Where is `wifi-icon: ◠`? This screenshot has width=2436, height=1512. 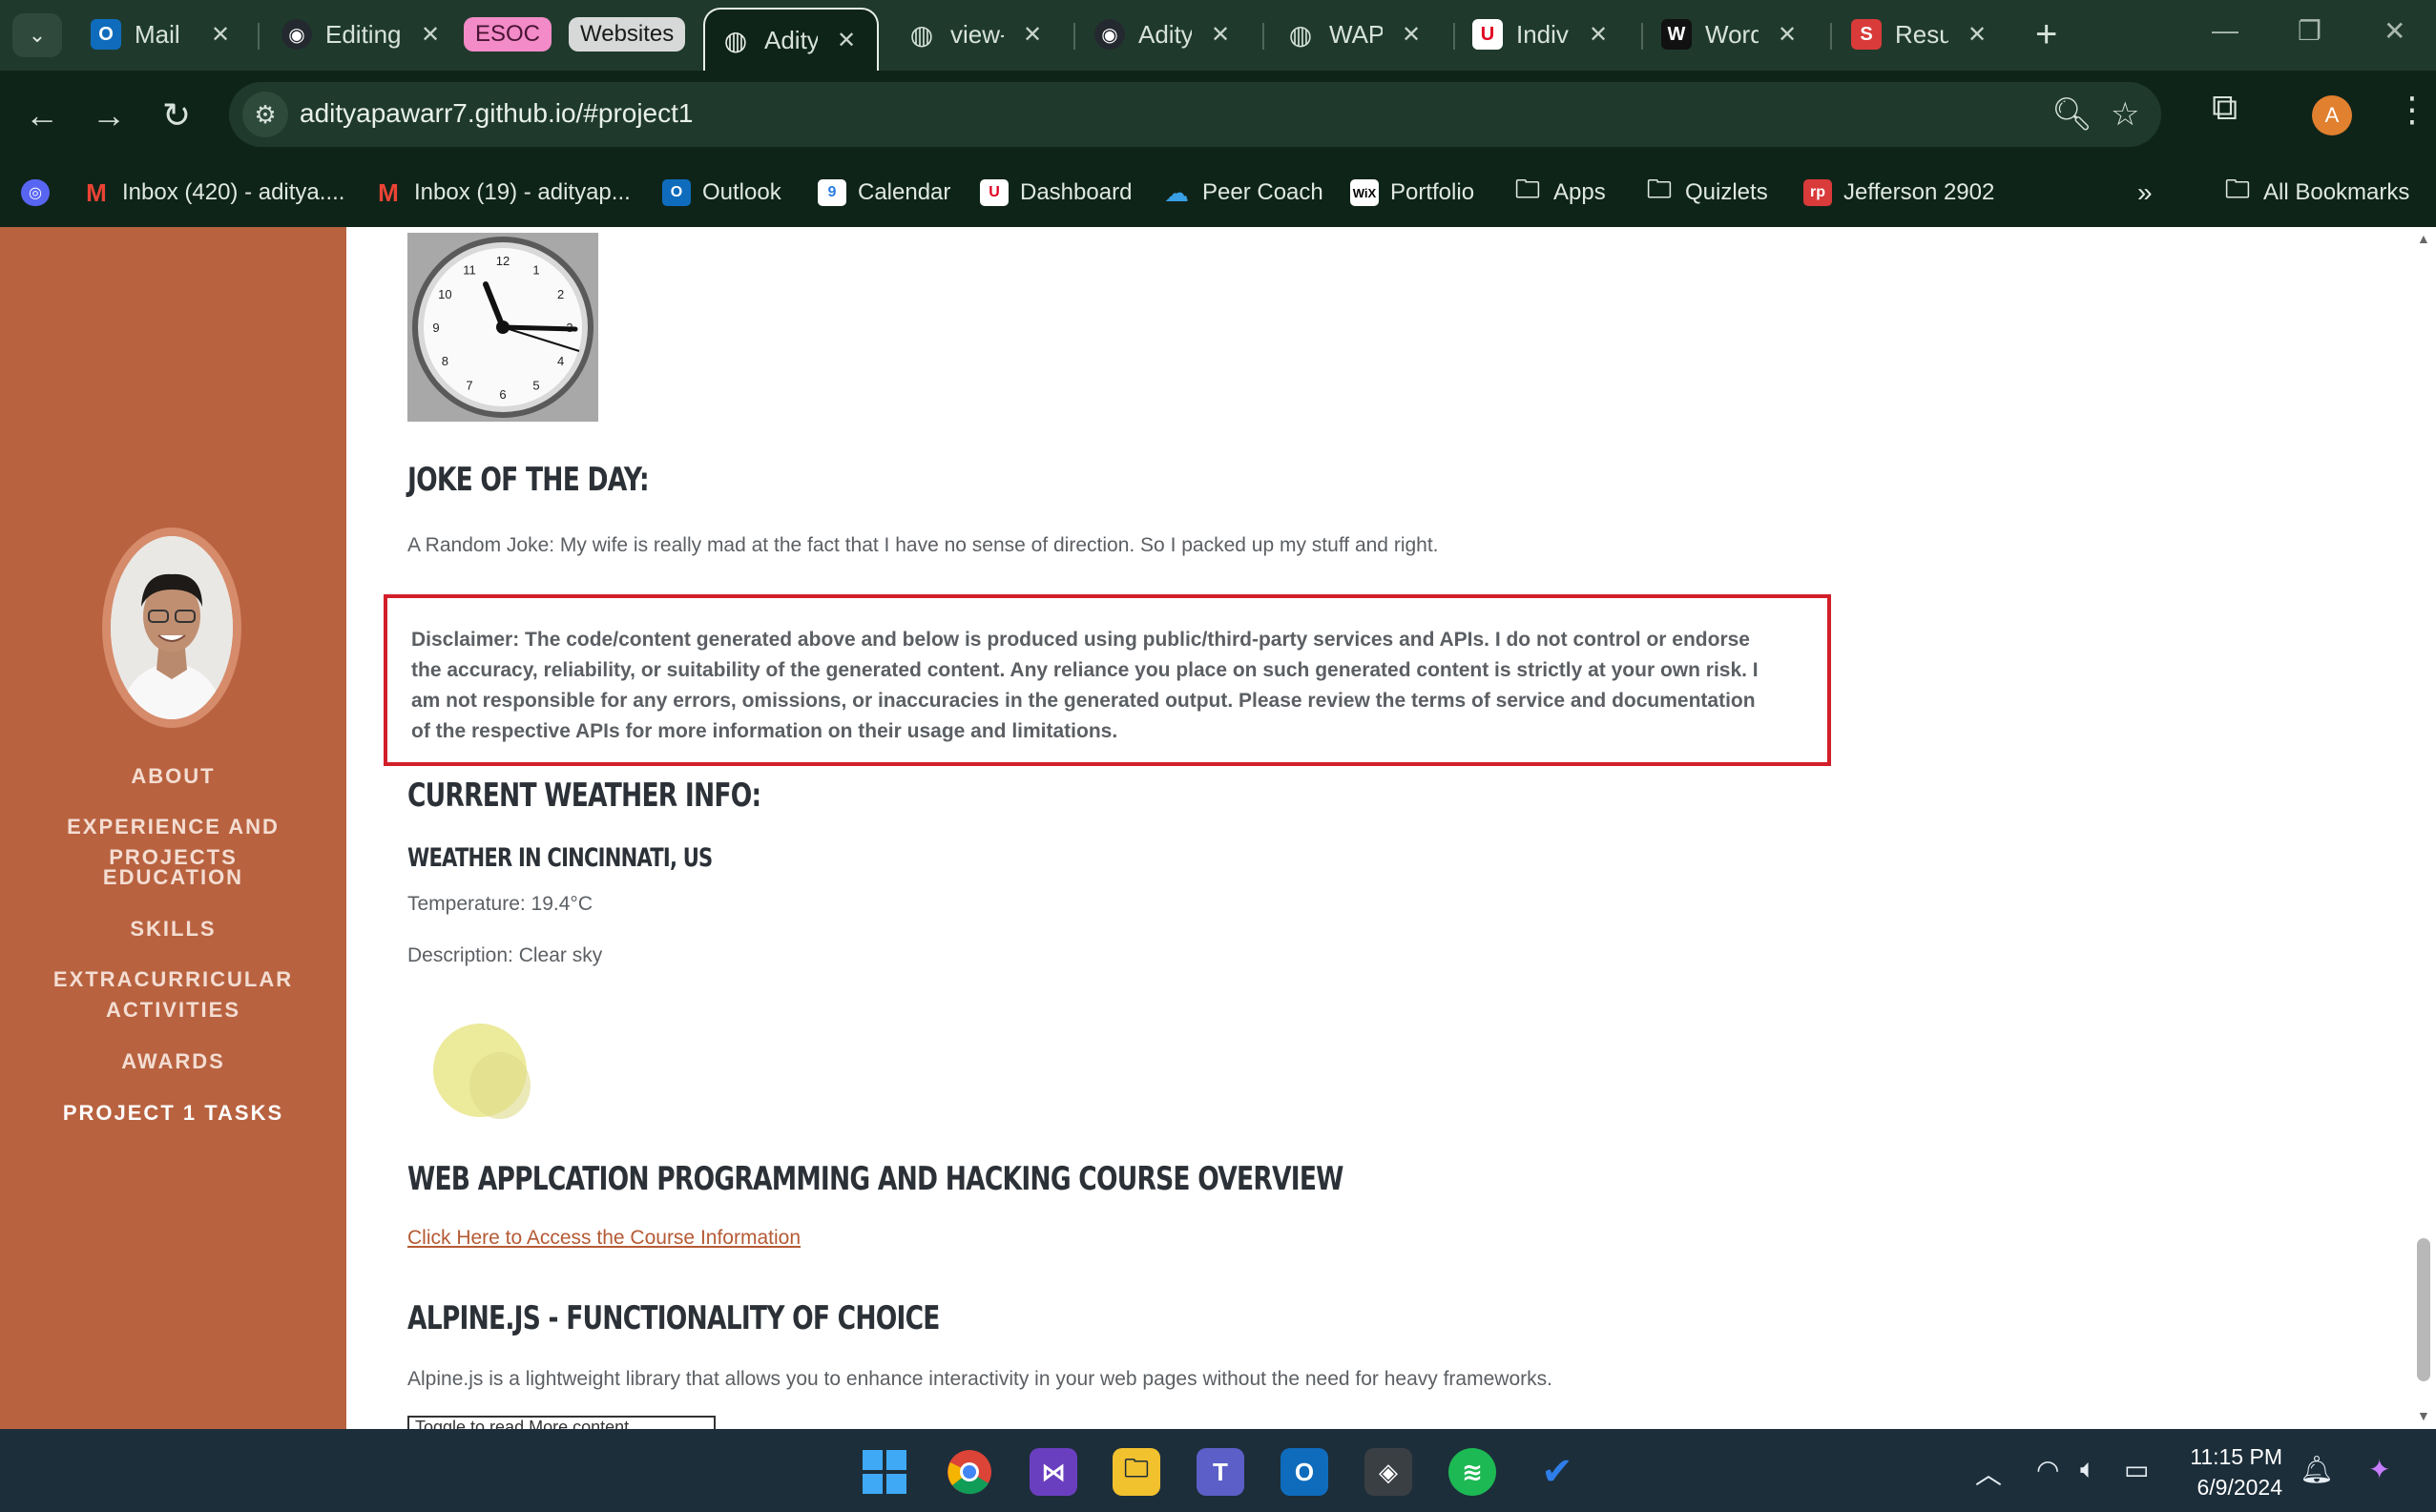
wifi-icon: ◠ is located at coordinates (2047, 1470).